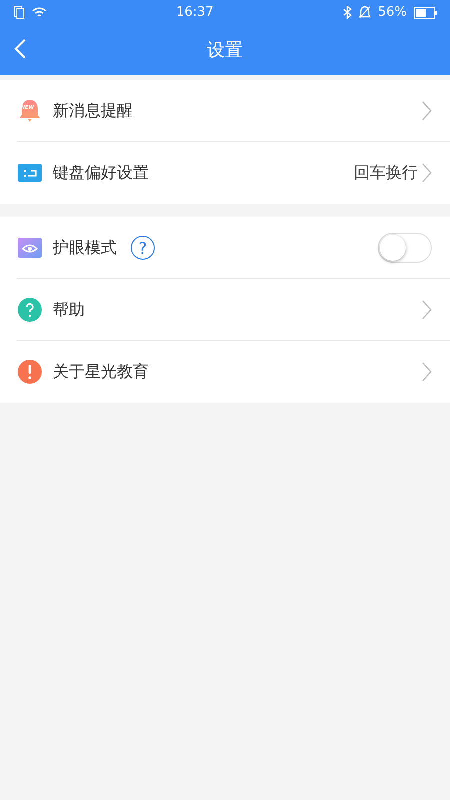 The height and width of the screenshot is (800, 450). Describe the element at coordinates (347, 12) in the screenshot. I see `bluetooth-icon` at that location.